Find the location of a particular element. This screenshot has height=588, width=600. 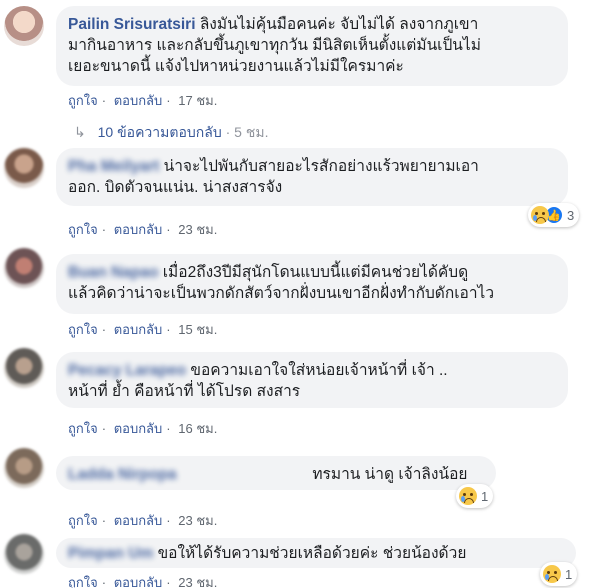

comment-author: Pecacy Larapeo is located at coordinates (127, 370).